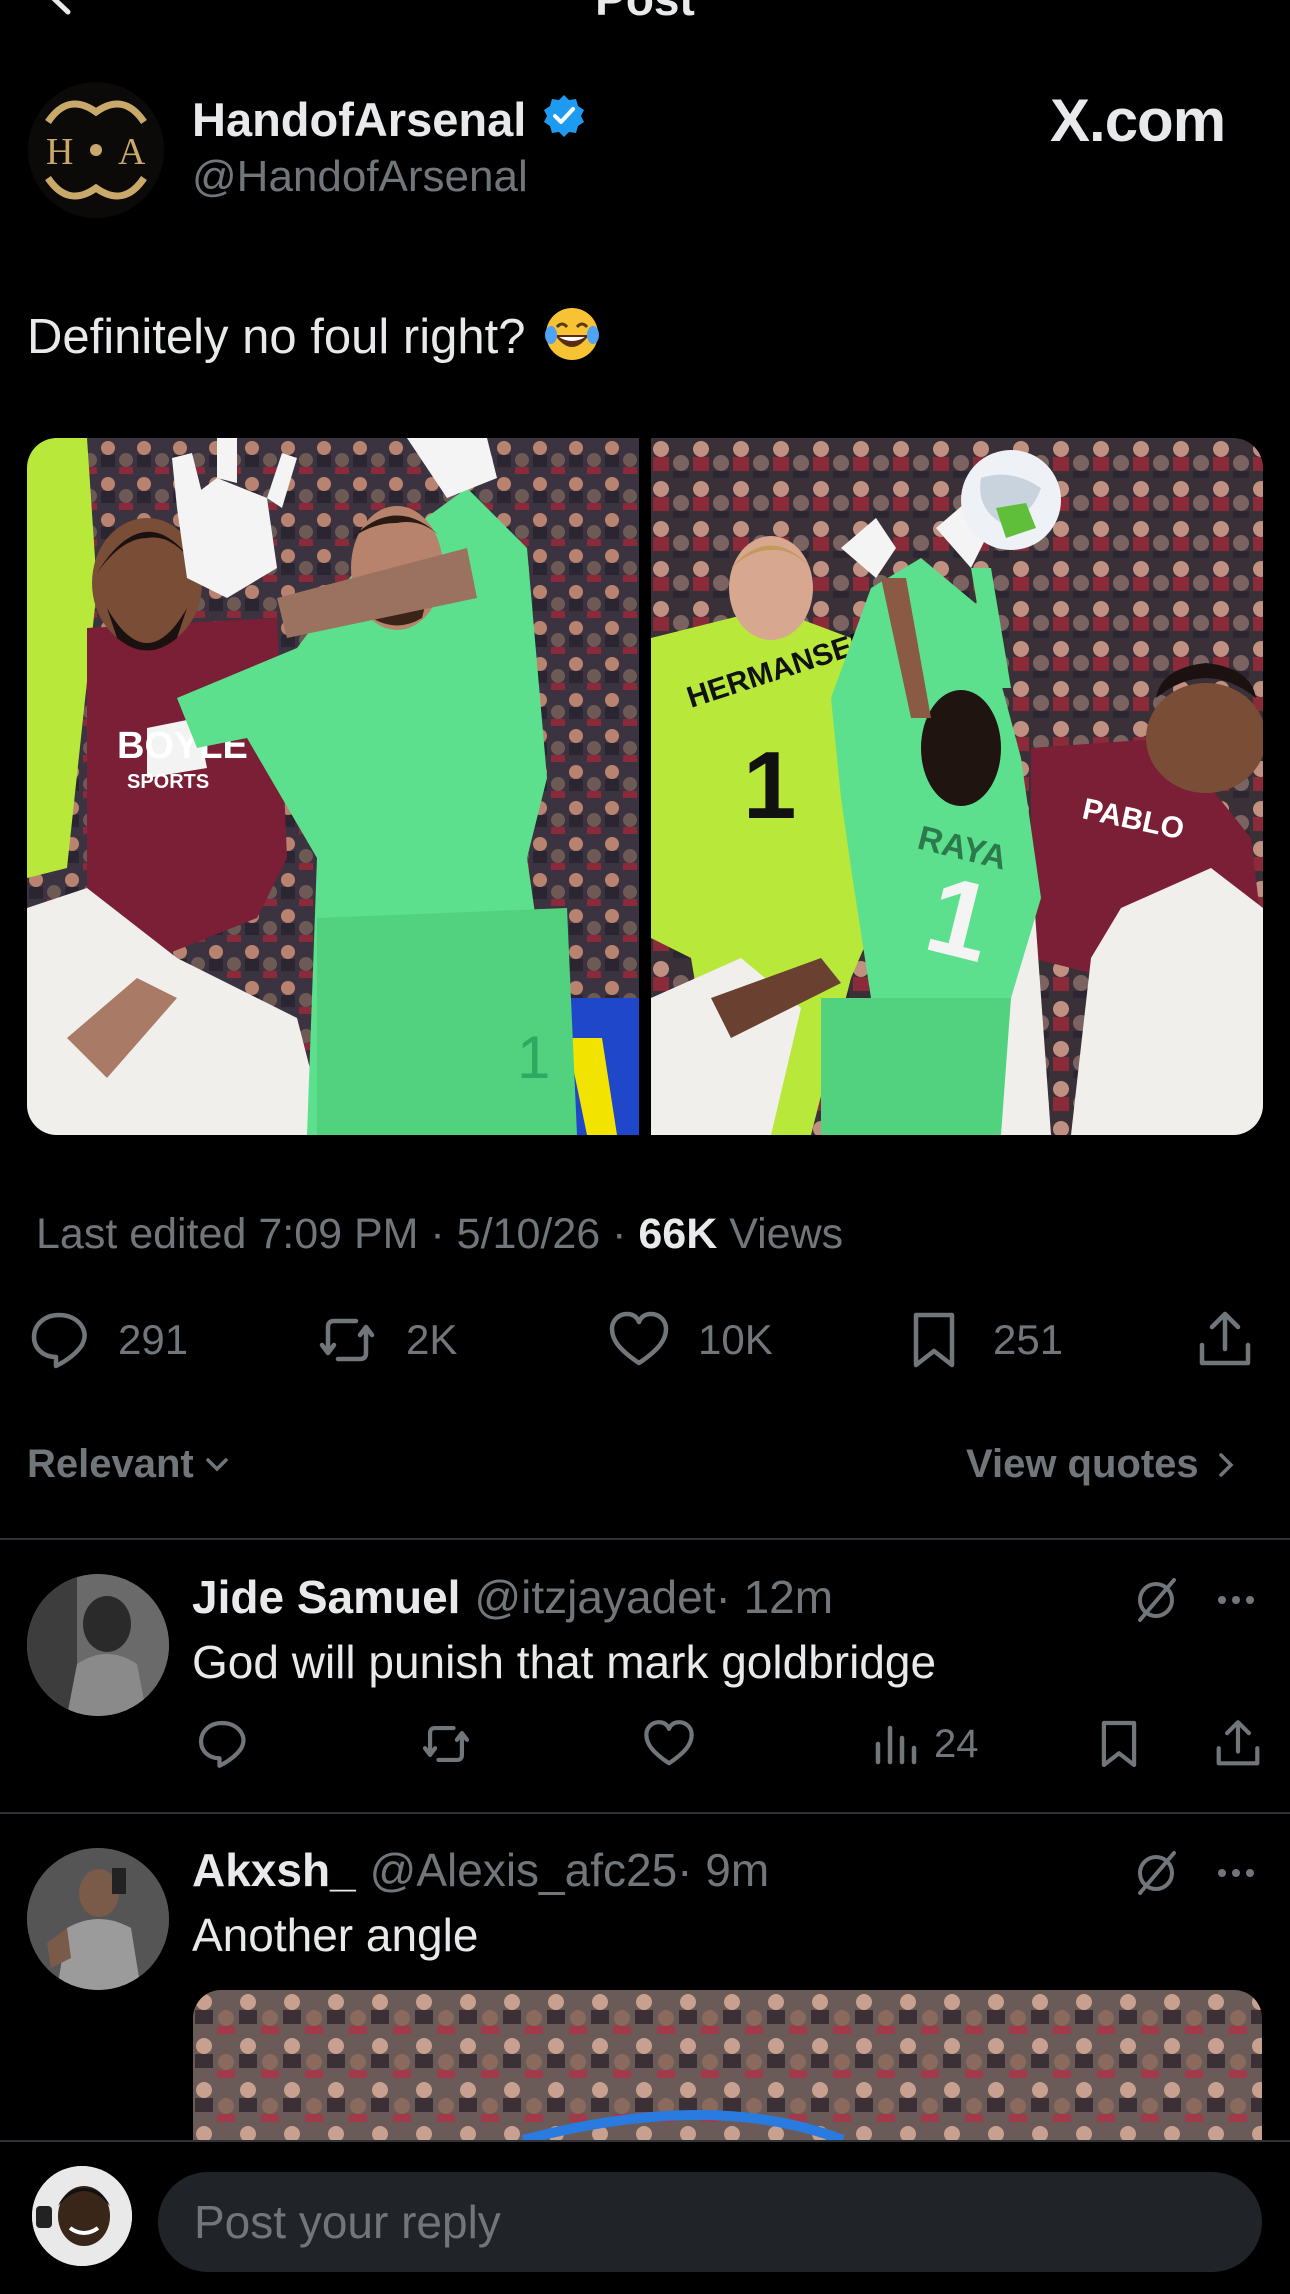  Describe the element at coordinates (769, 785) in the screenshot. I see `hermansen-number: 1` at that location.